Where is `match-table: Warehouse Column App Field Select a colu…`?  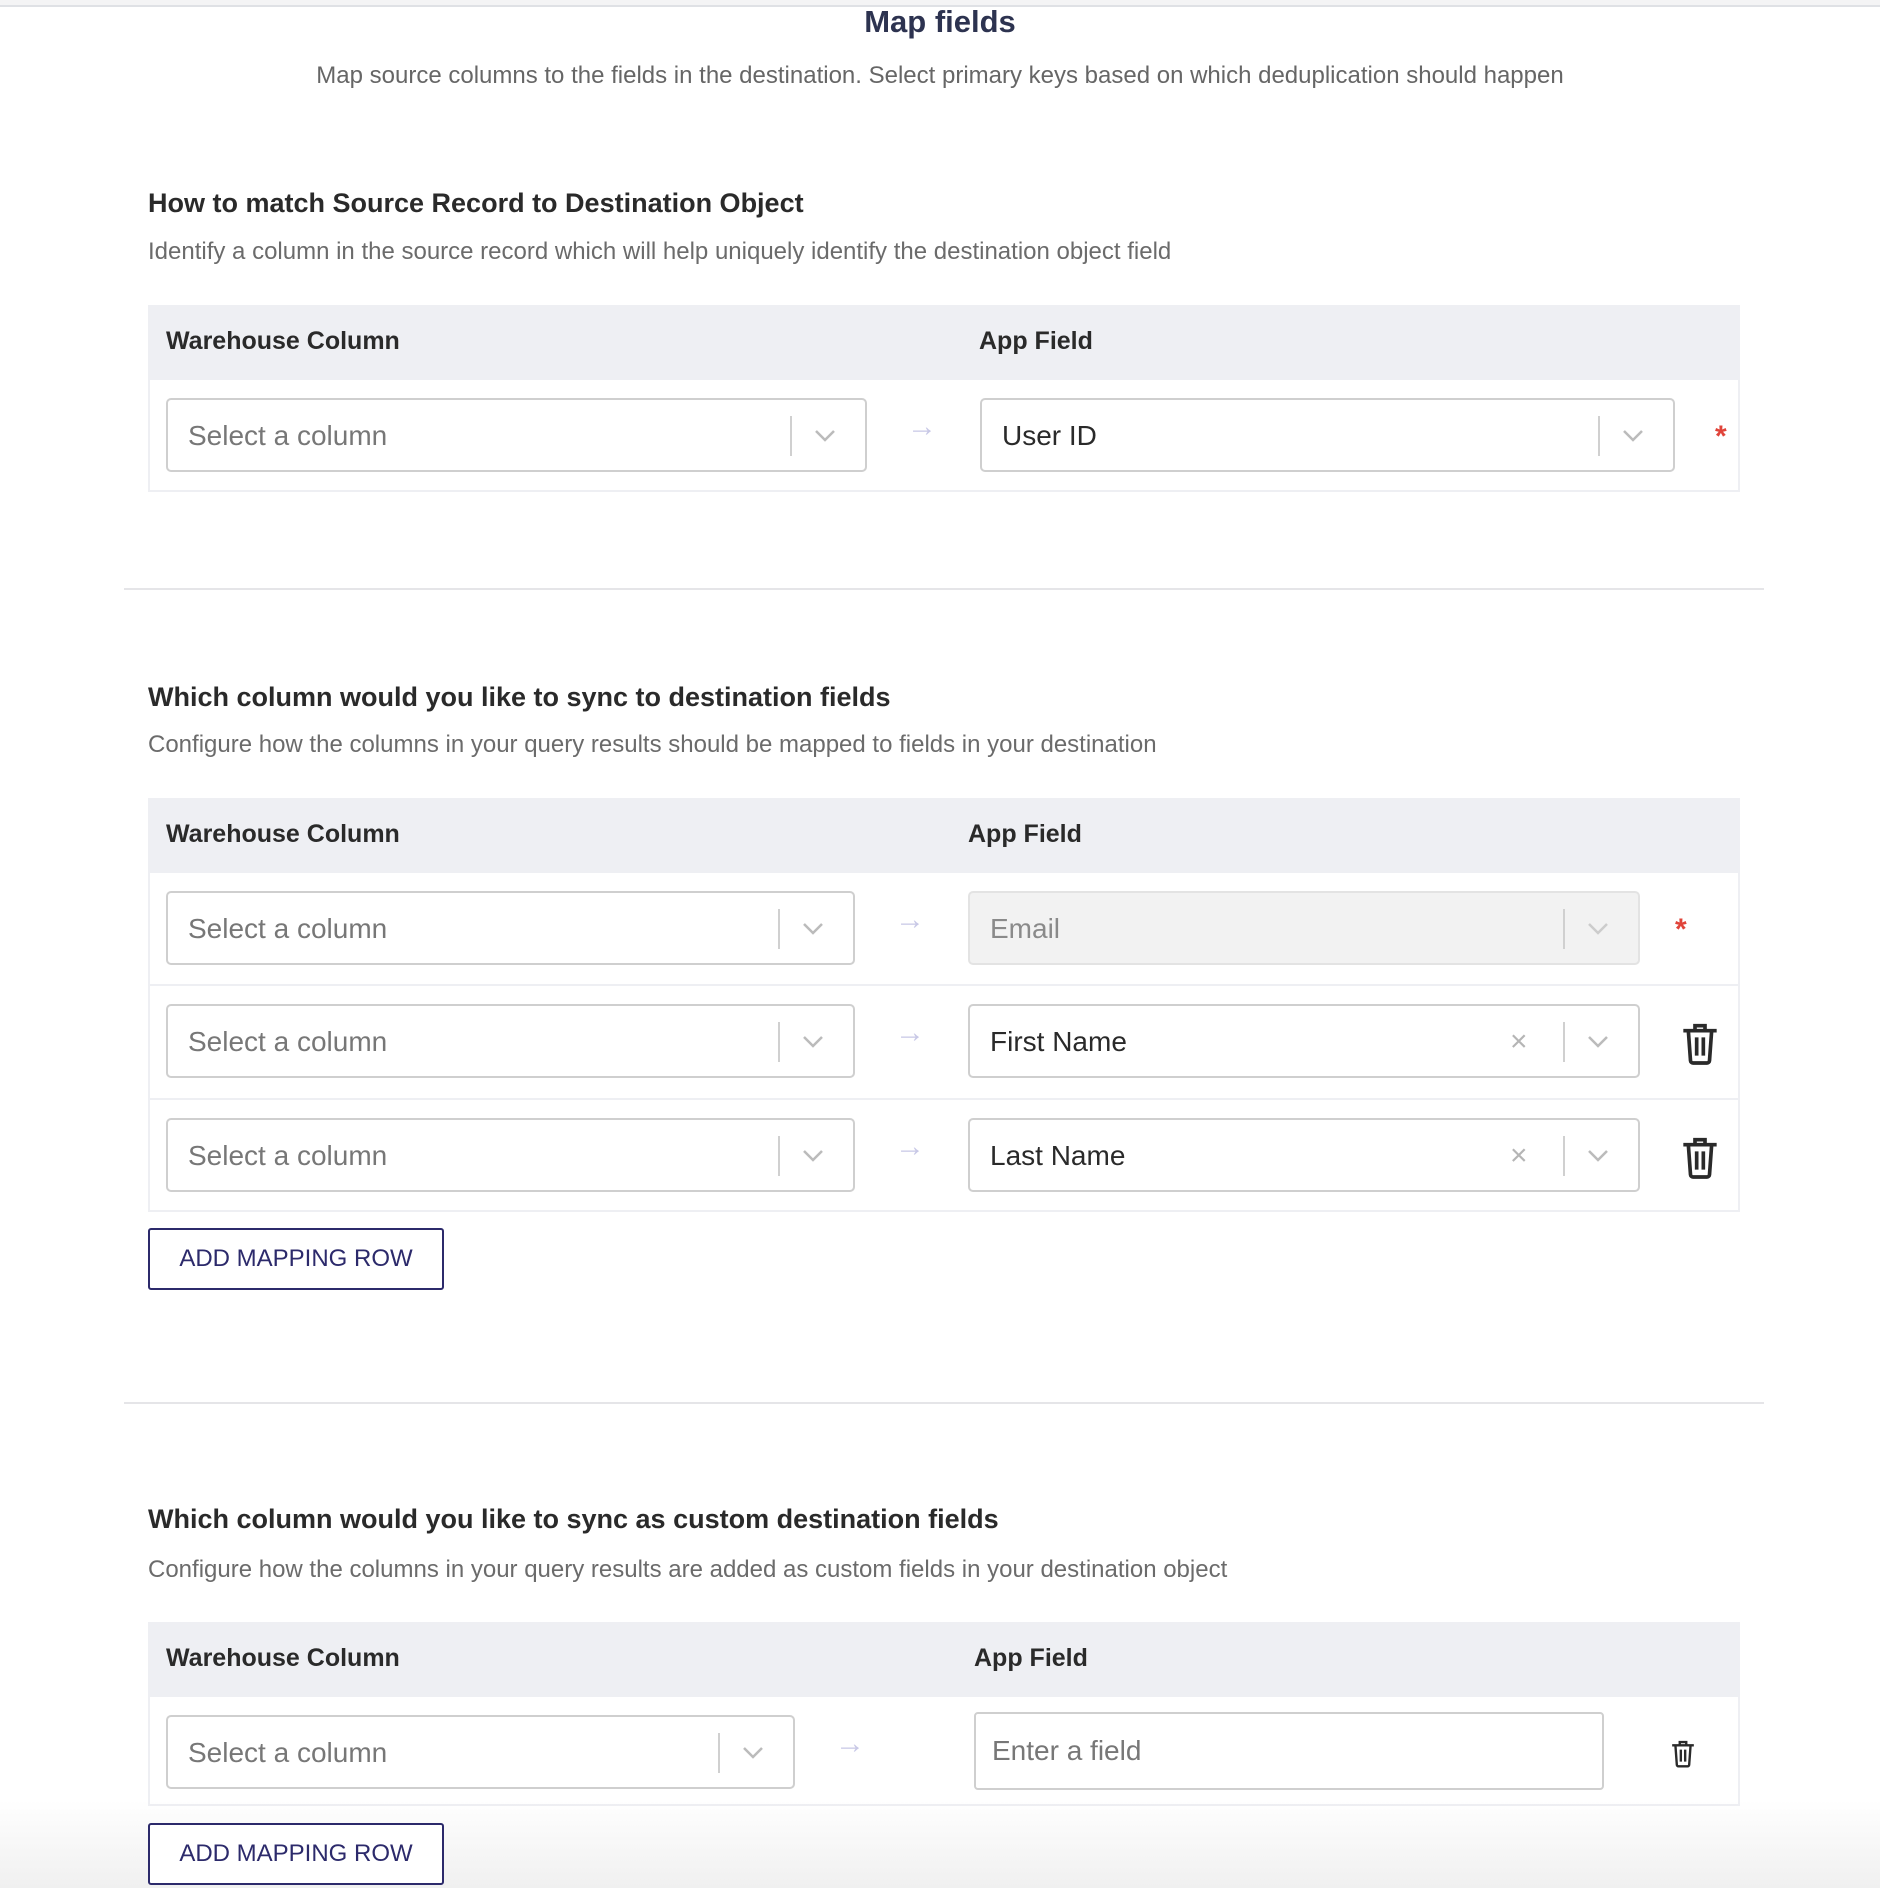
match-table: Warehouse Column App Field Select a colu… is located at coordinates (944, 398).